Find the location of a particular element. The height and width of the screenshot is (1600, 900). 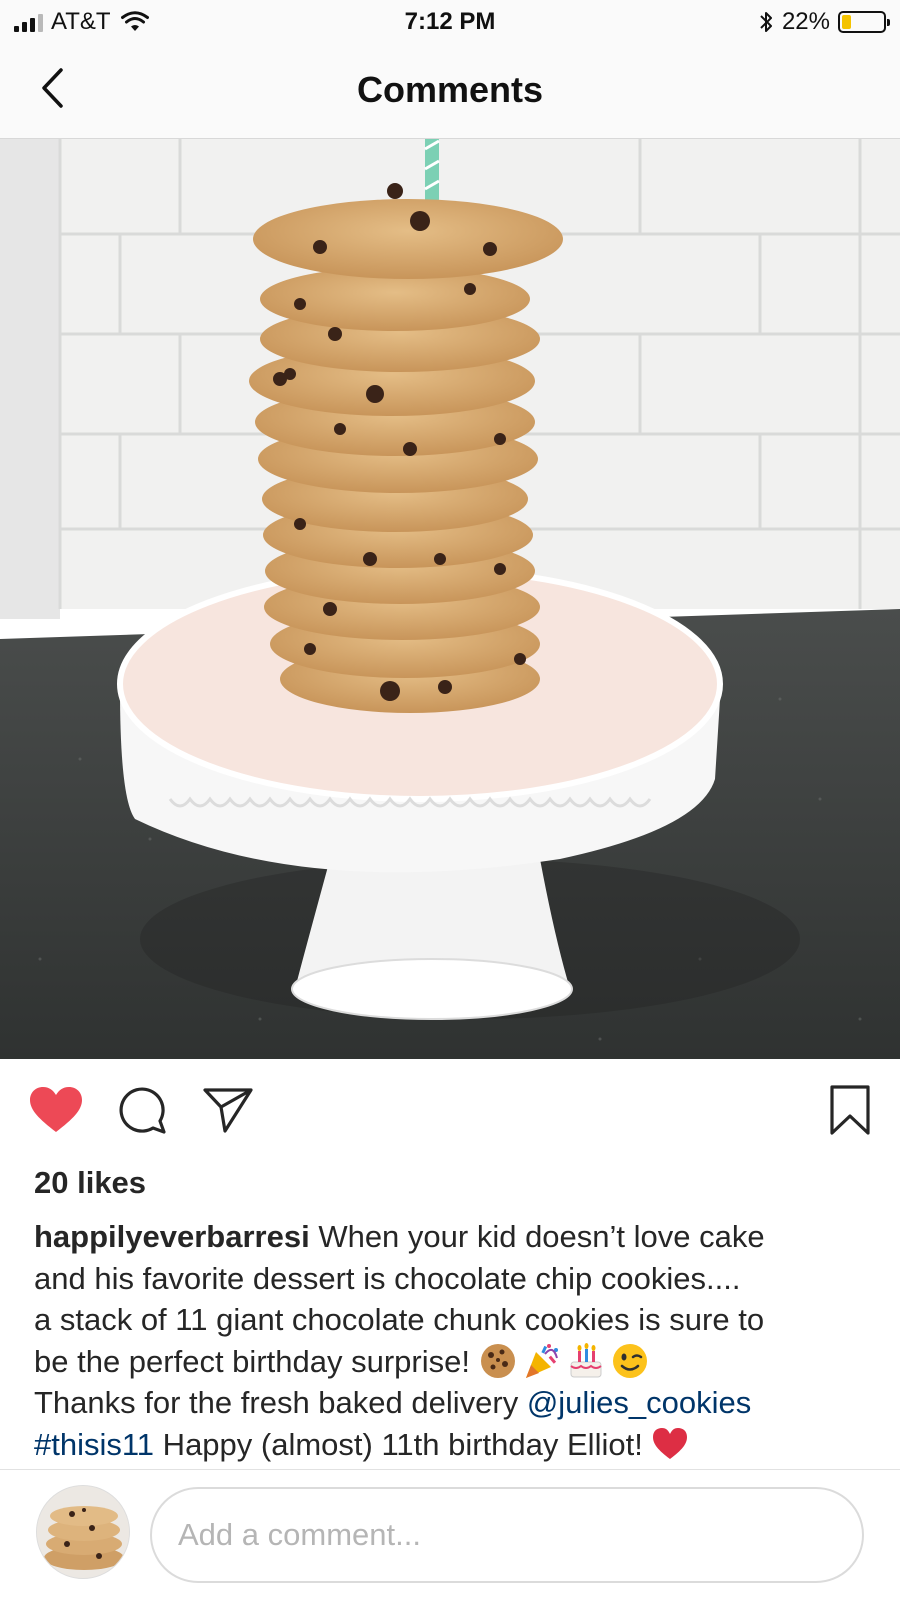

post-actions is located at coordinates (450, 1110).